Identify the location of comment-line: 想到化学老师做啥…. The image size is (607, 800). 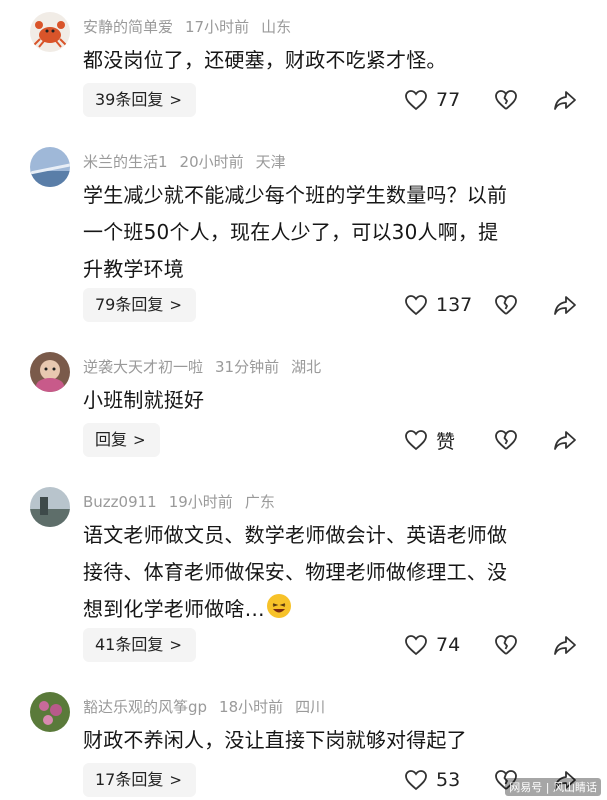
(174, 609).